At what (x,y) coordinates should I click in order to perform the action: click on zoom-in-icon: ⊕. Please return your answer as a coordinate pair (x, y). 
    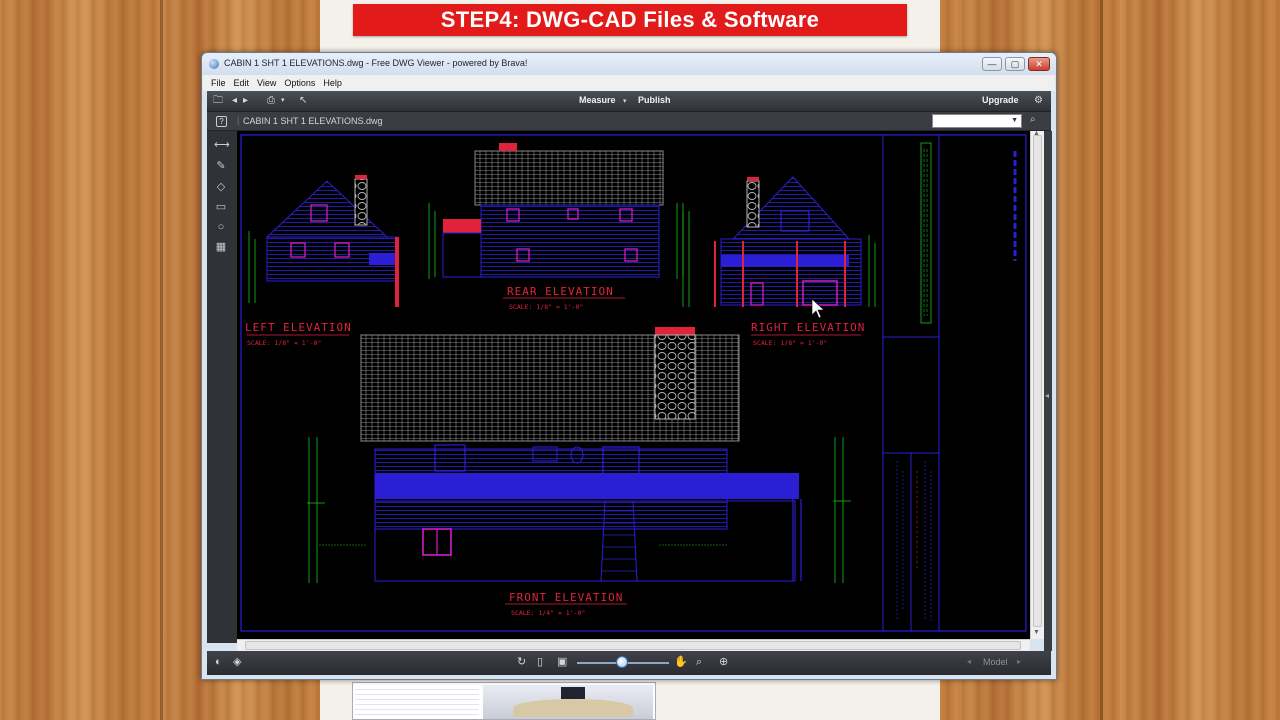
    Looking at the image, I should click on (723, 662).